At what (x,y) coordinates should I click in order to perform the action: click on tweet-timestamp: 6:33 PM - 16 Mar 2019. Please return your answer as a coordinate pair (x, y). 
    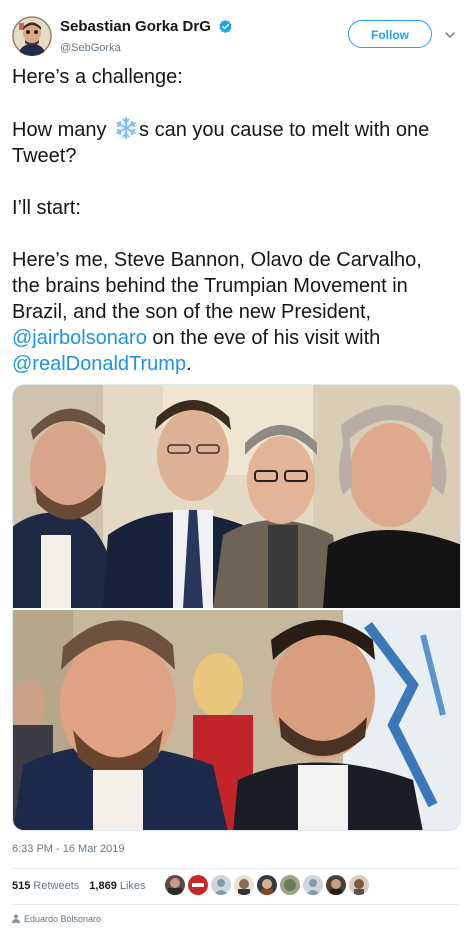
    Looking at the image, I should click on (68, 849).